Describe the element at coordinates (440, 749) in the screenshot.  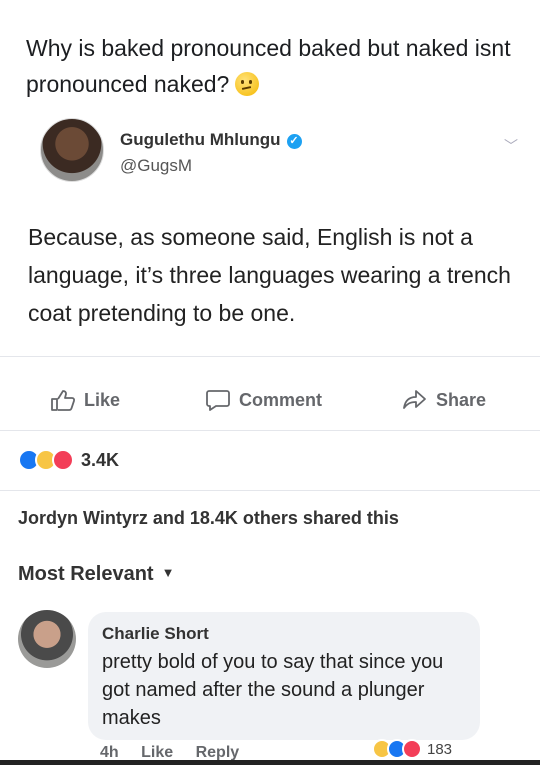
I see `comment-reaction-count: 183` at that location.